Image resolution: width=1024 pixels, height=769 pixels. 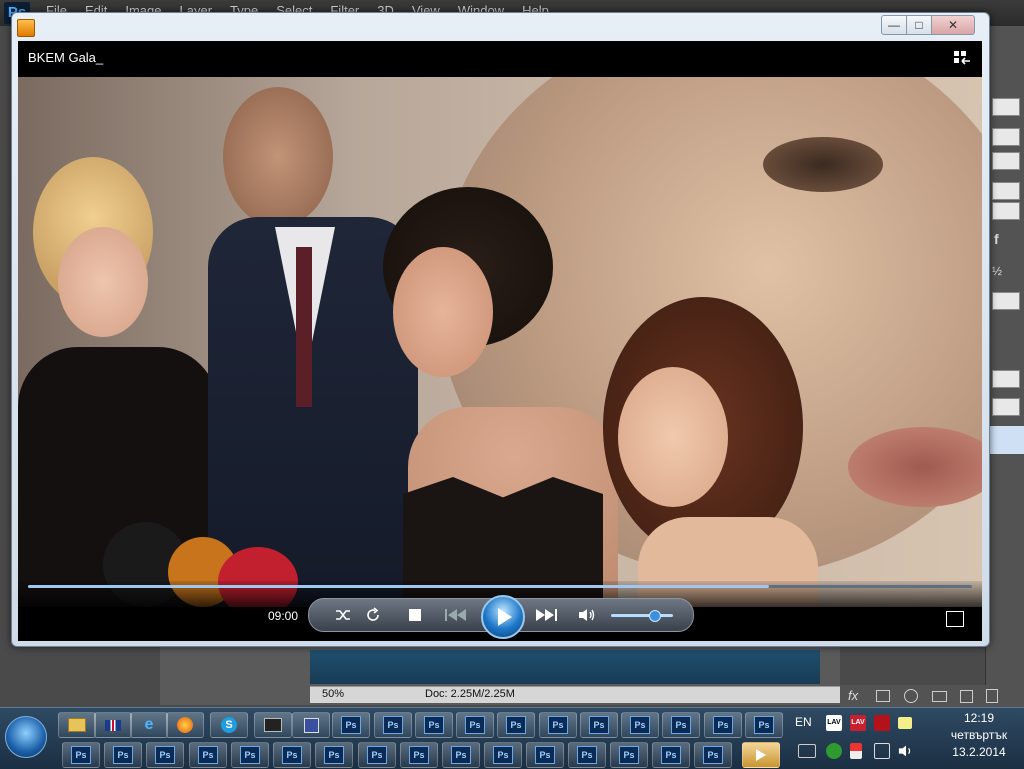 I want to click on folder-icon, so click(x=939, y=696).